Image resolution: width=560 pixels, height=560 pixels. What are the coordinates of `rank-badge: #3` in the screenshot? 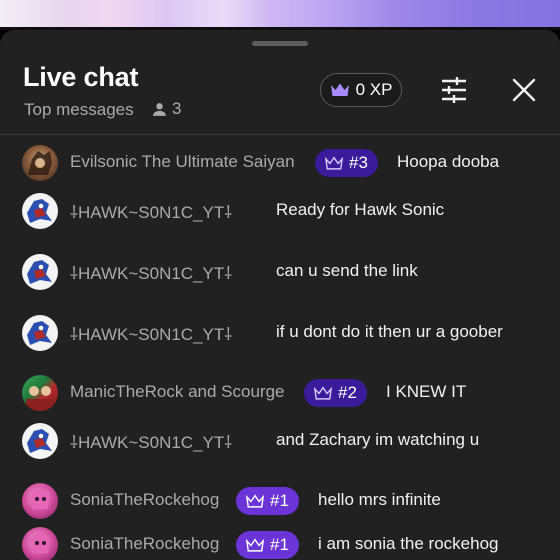 It's located at (346, 163).